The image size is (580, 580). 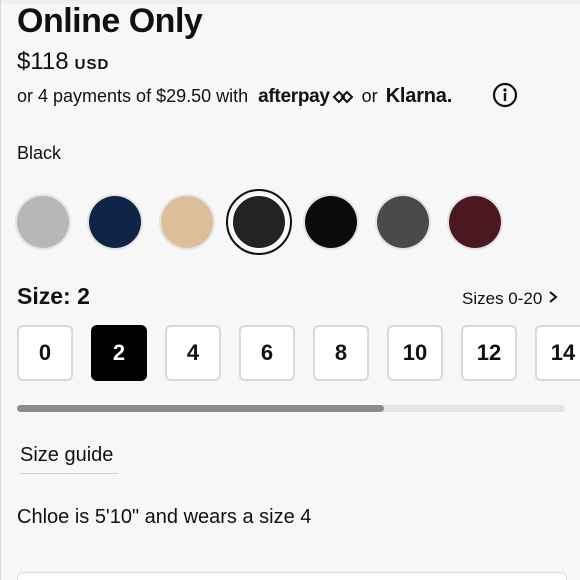 What do you see at coordinates (341, 353) in the screenshot?
I see `size-button-8: 8` at bounding box center [341, 353].